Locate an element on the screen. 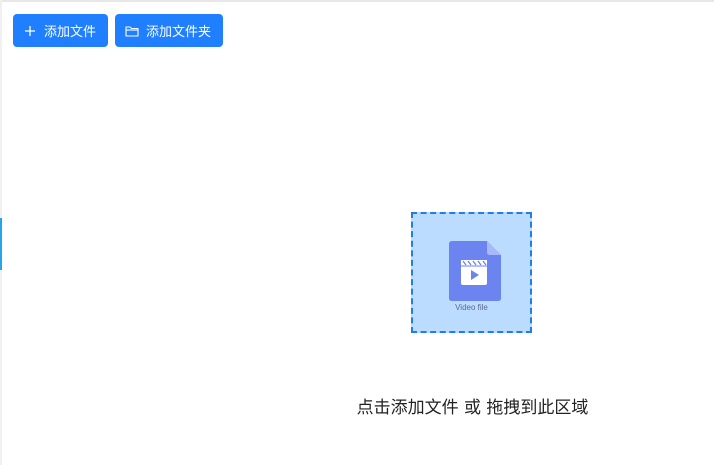  add-file-label: 添加文件 is located at coordinates (70, 32).